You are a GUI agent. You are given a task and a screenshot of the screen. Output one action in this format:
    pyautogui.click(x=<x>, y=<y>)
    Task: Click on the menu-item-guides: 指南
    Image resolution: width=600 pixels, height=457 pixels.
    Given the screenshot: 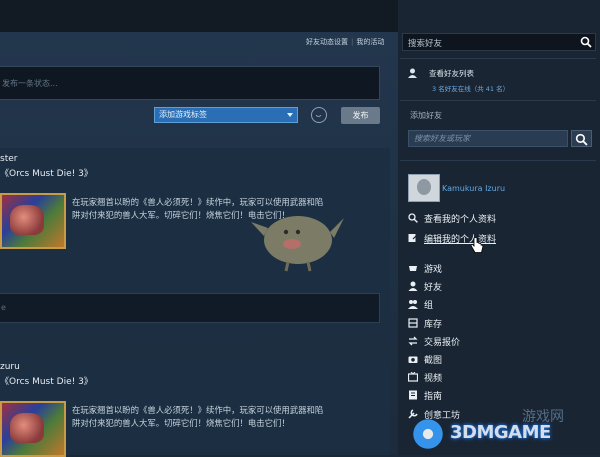 What is the action you would take?
    pyautogui.click(x=503, y=396)
    